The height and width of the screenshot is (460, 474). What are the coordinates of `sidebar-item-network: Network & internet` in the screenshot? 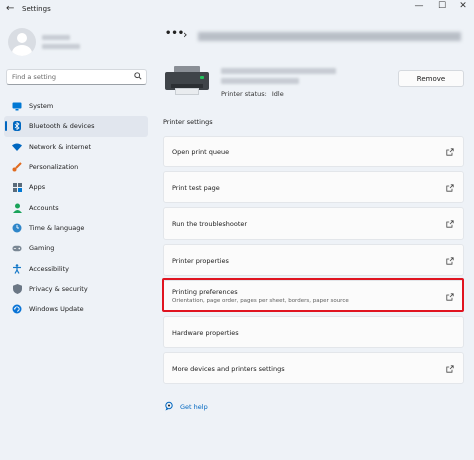 It's located at (76, 147).